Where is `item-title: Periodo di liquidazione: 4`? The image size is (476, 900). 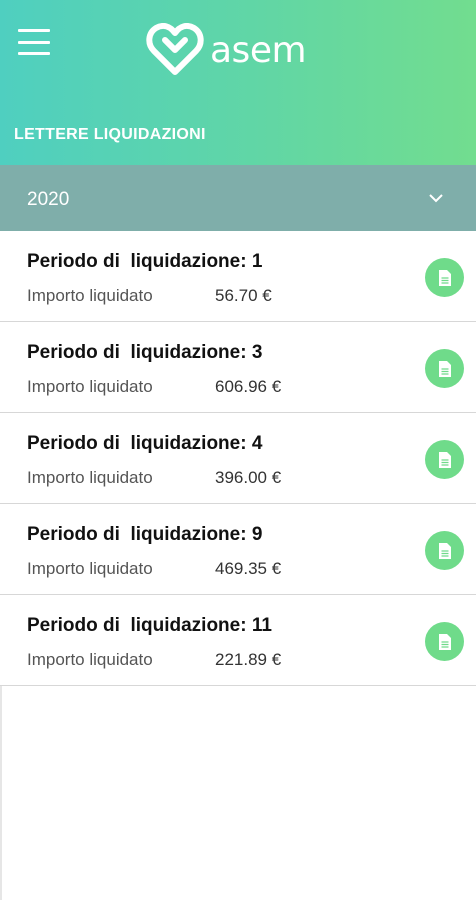
item-title: Periodo di liquidazione: 4 is located at coordinates (145, 443).